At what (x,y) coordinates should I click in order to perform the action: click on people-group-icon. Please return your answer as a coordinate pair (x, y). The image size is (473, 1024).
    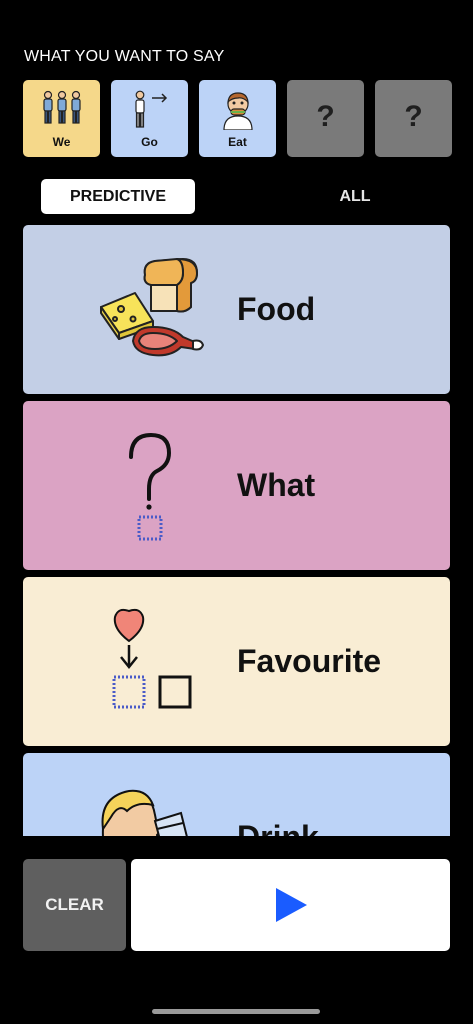
    Looking at the image, I should click on (61, 107).